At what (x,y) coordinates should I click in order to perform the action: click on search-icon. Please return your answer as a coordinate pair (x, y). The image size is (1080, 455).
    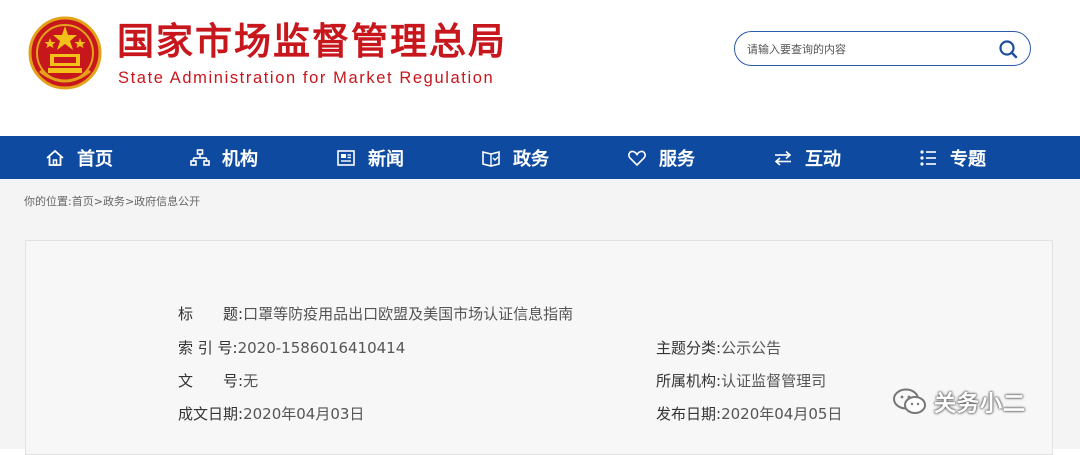
    Looking at the image, I should click on (1008, 49).